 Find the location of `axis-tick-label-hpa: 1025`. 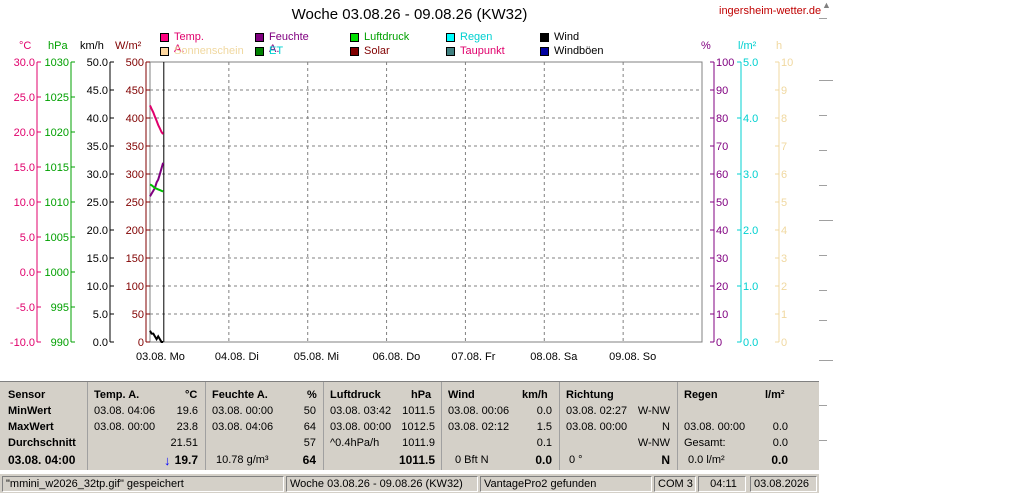

axis-tick-label-hpa: 1025 is located at coordinates (57, 98).